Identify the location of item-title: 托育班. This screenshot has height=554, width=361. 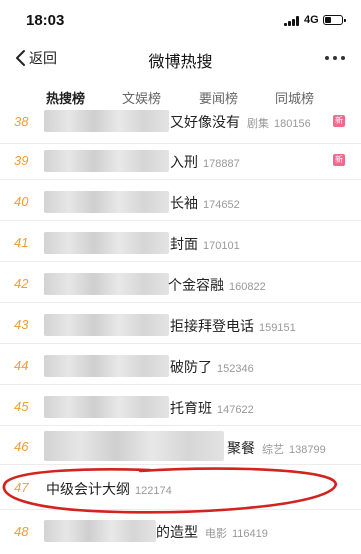
(191, 408).